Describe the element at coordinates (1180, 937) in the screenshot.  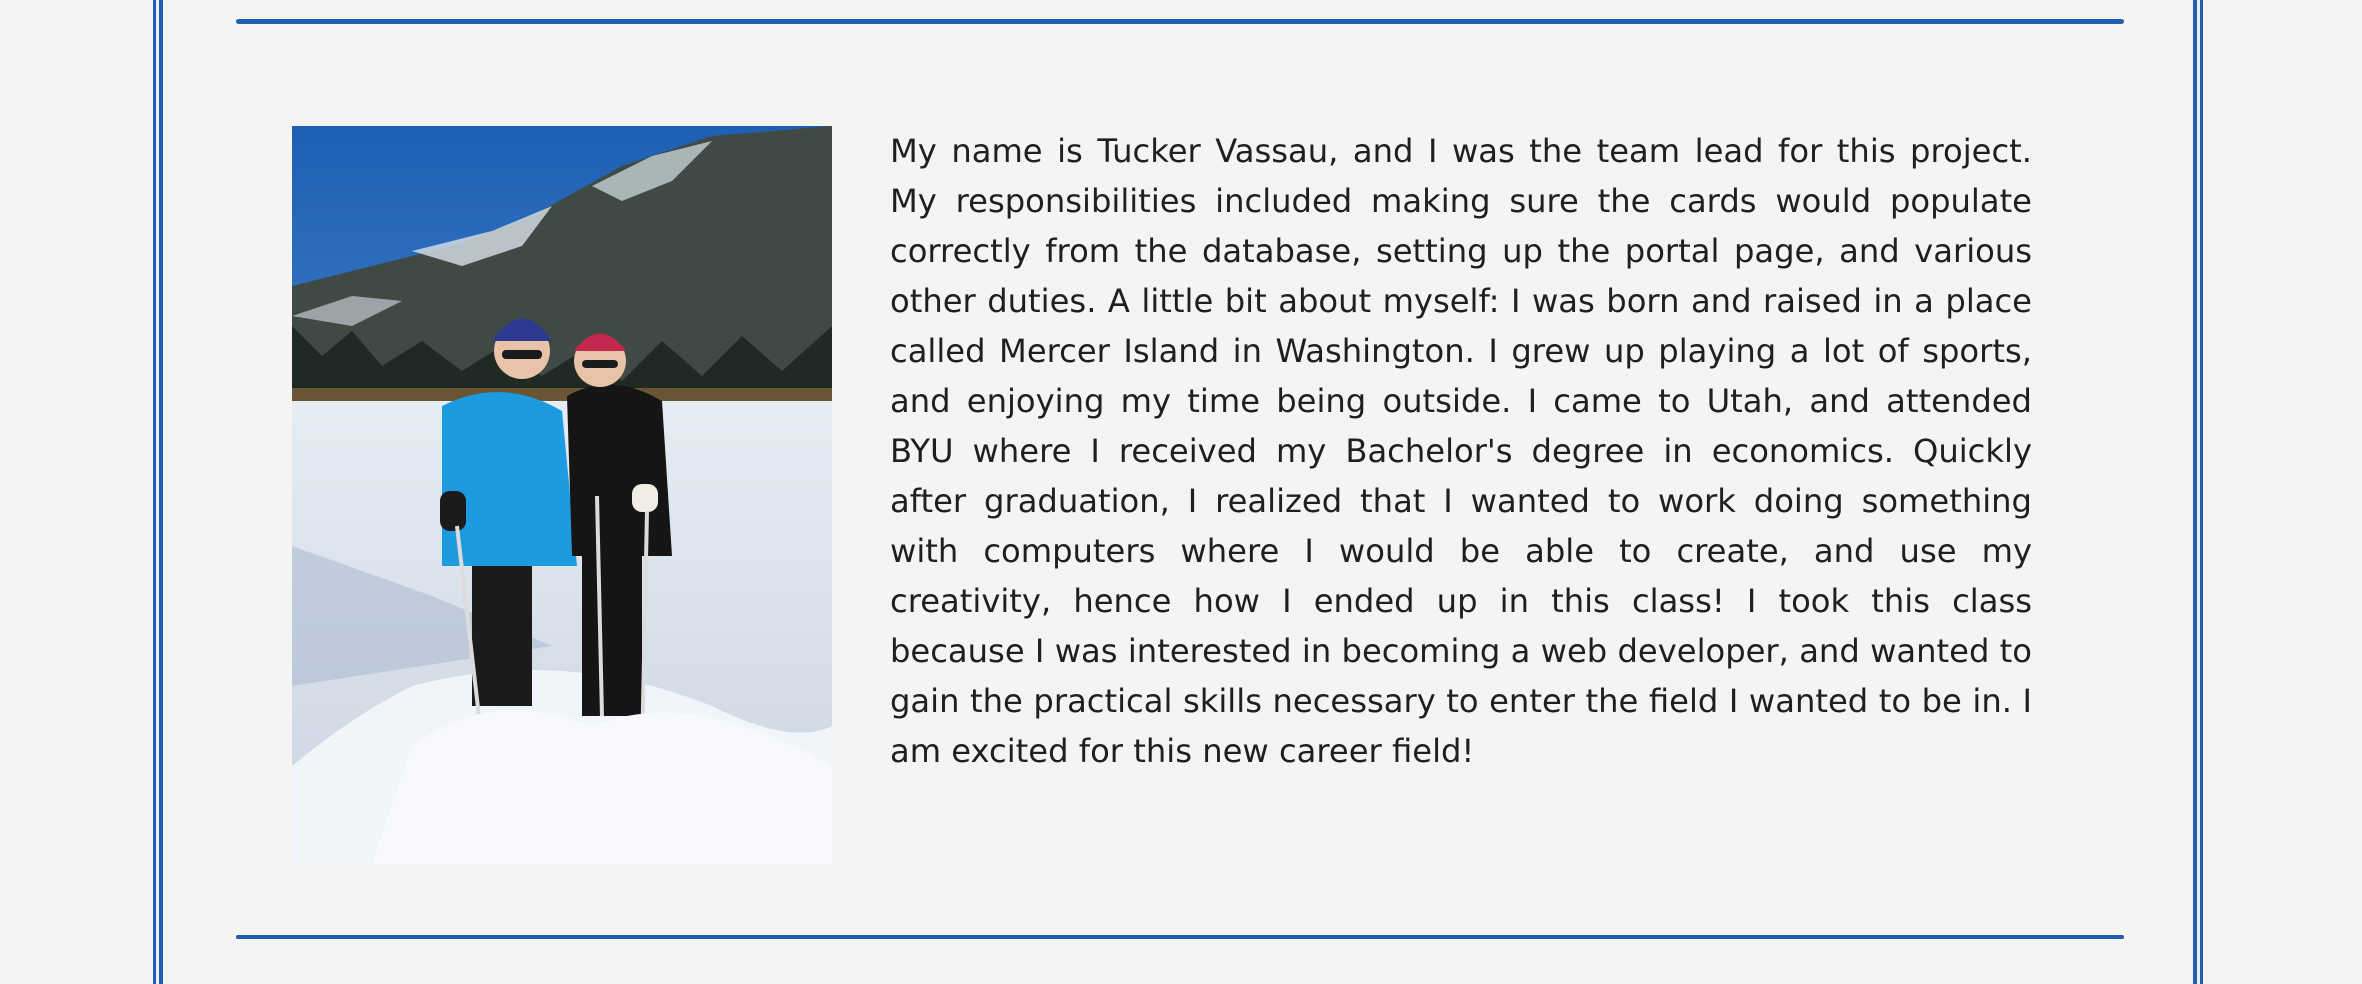
I see `bottom-divider` at that location.